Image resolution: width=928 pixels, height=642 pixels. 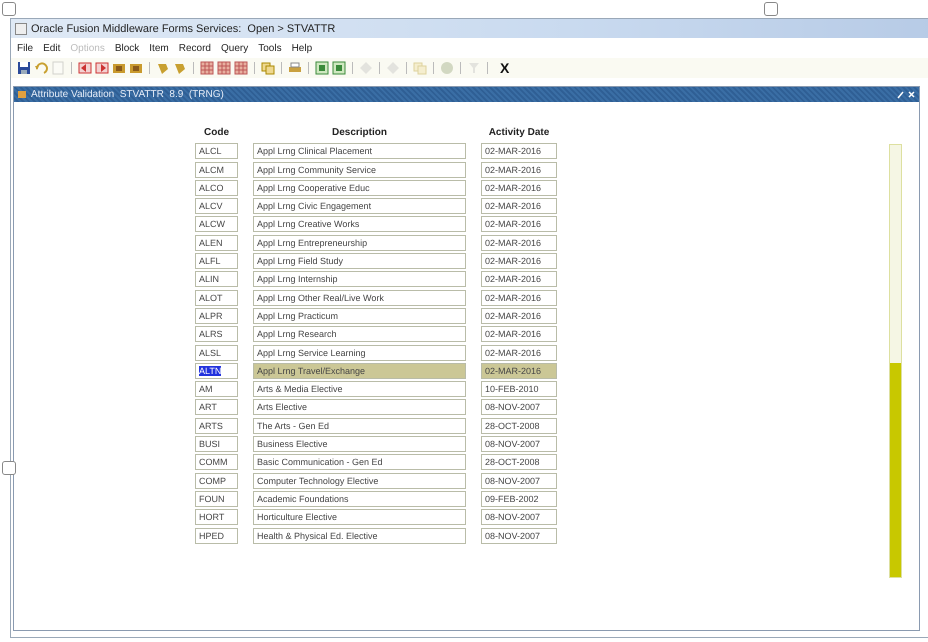 What do you see at coordinates (216, 352) in the screenshot?
I see `code-field: ALSL` at bounding box center [216, 352].